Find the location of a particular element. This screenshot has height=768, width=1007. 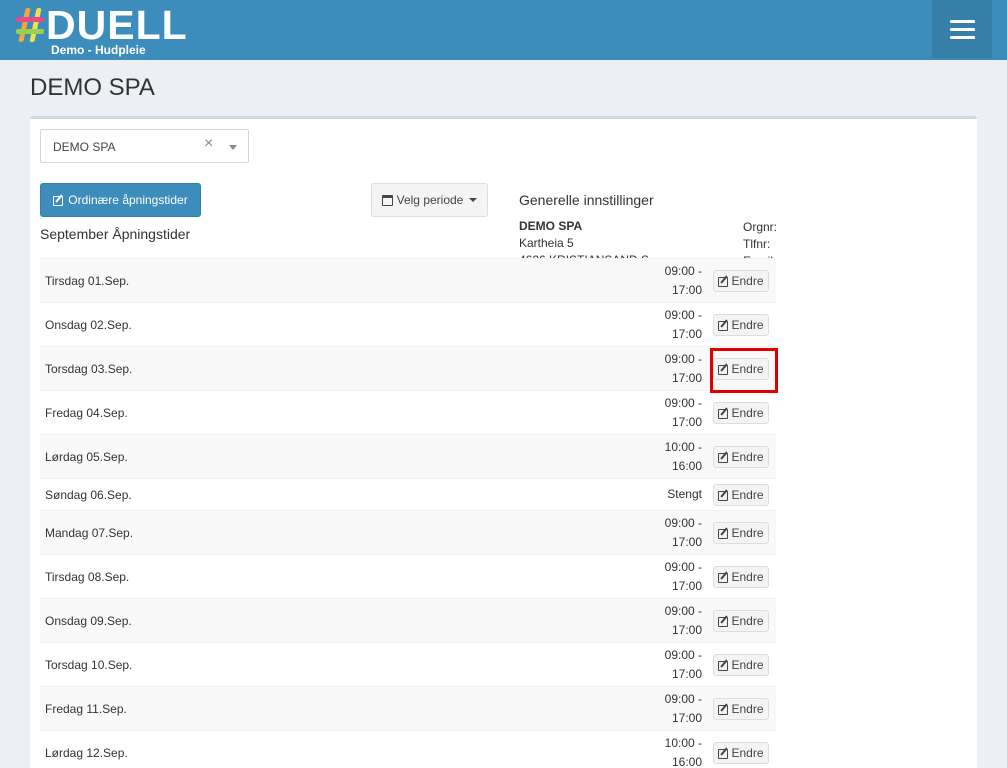

business-address: Kartheia 5 is located at coordinates (546, 243).